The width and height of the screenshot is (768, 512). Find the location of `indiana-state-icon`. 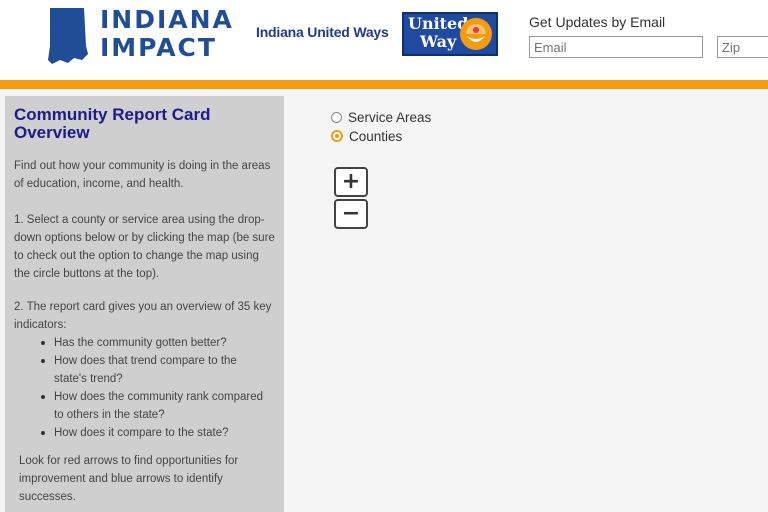

indiana-state-icon is located at coordinates (68, 36).